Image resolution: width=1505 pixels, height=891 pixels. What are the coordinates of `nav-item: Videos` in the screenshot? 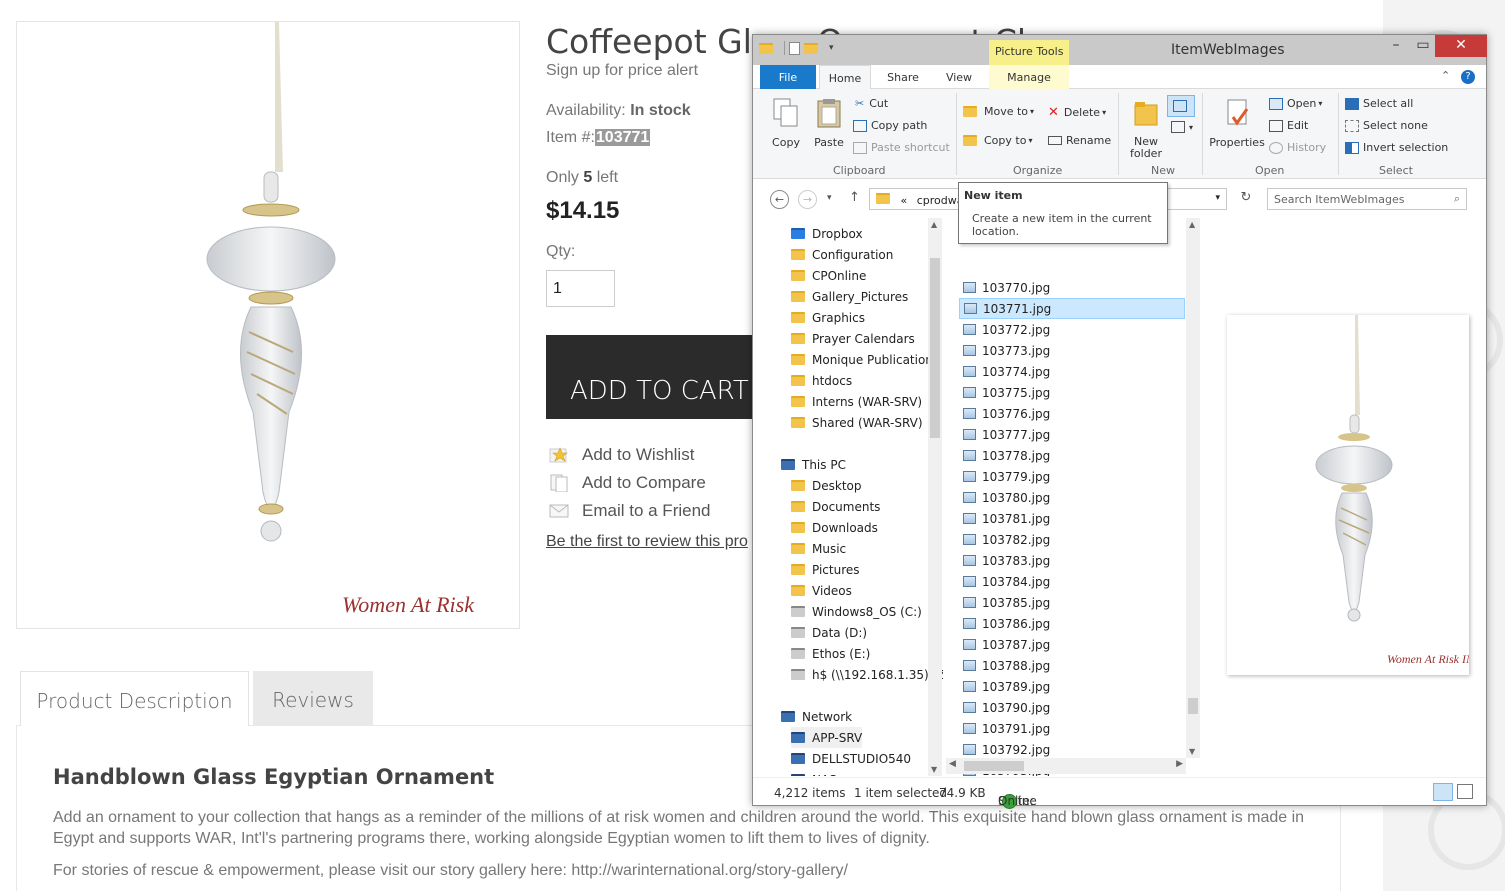 It's located at (821, 590).